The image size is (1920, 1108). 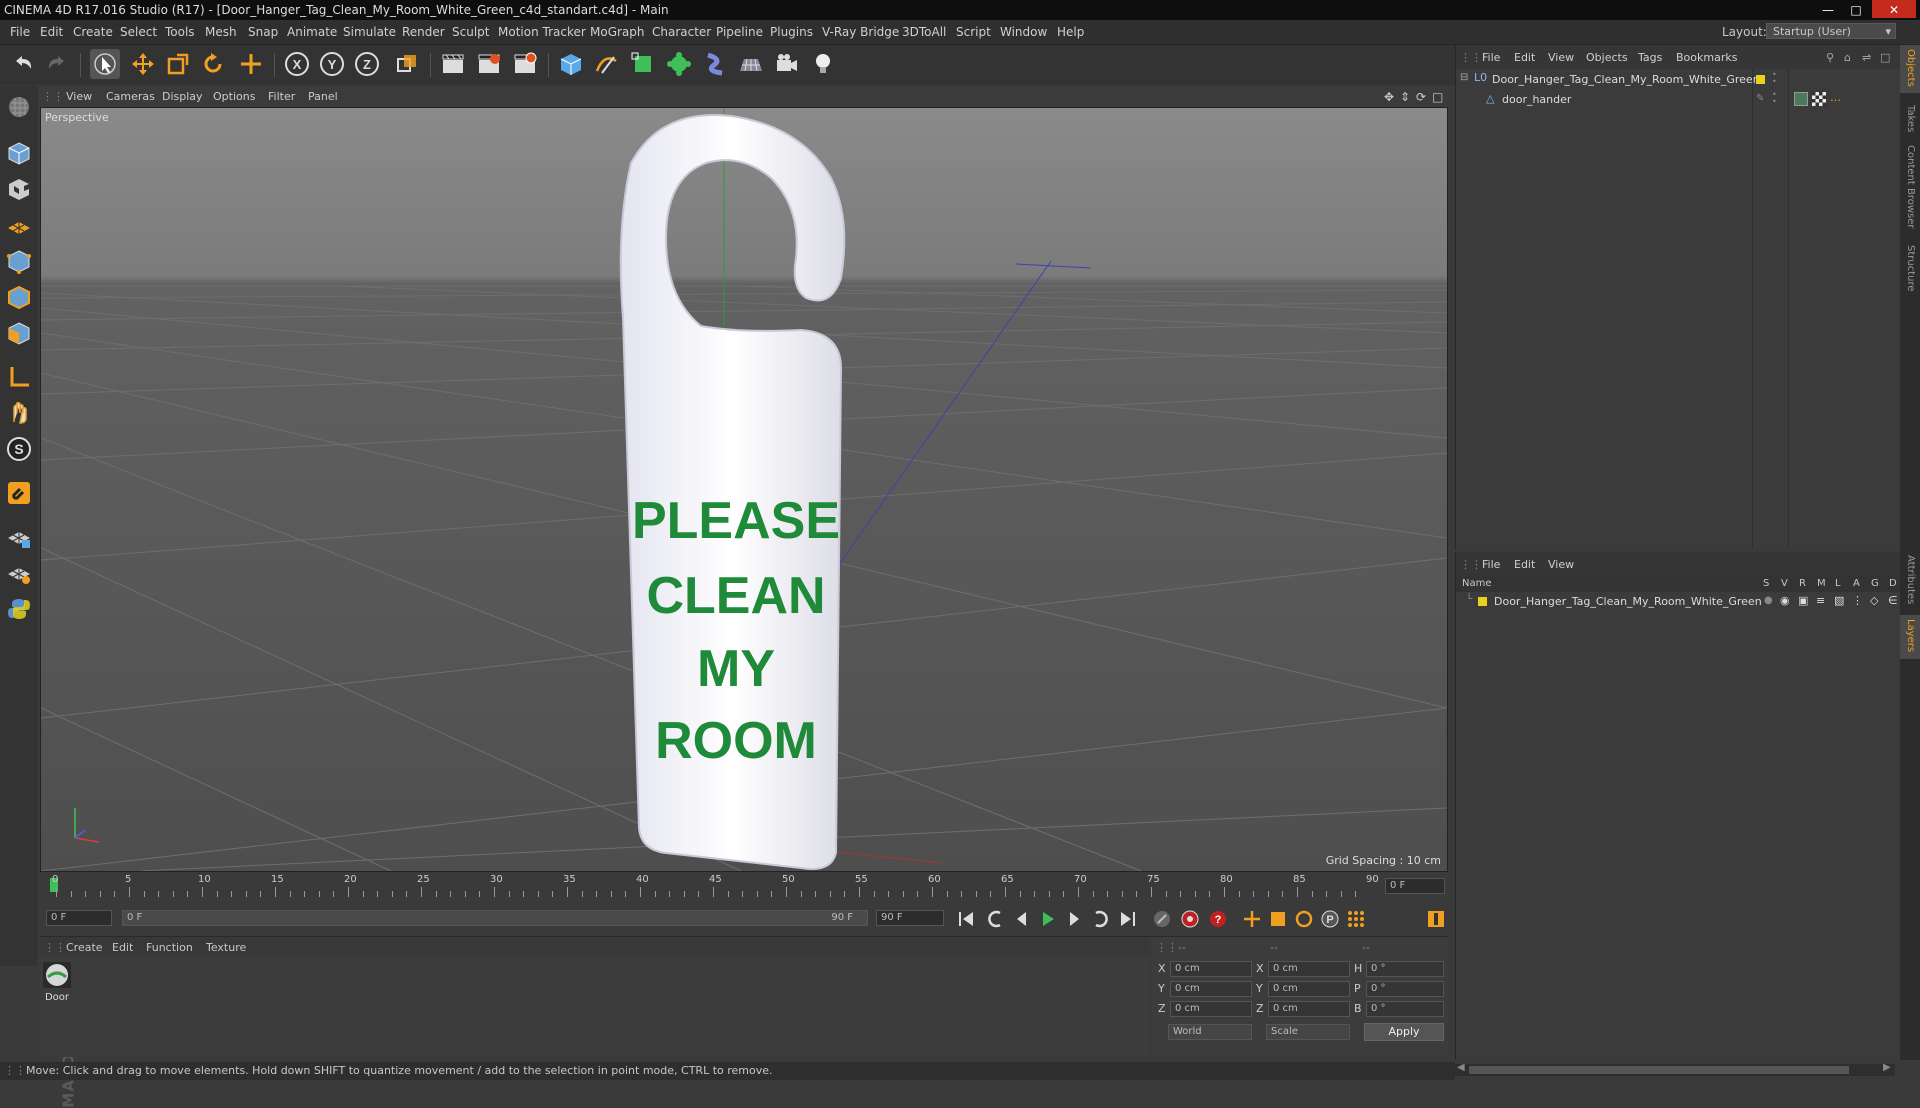 What do you see at coordinates (1828, 9) in the screenshot?
I see `minimize-button: —` at bounding box center [1828, 9].